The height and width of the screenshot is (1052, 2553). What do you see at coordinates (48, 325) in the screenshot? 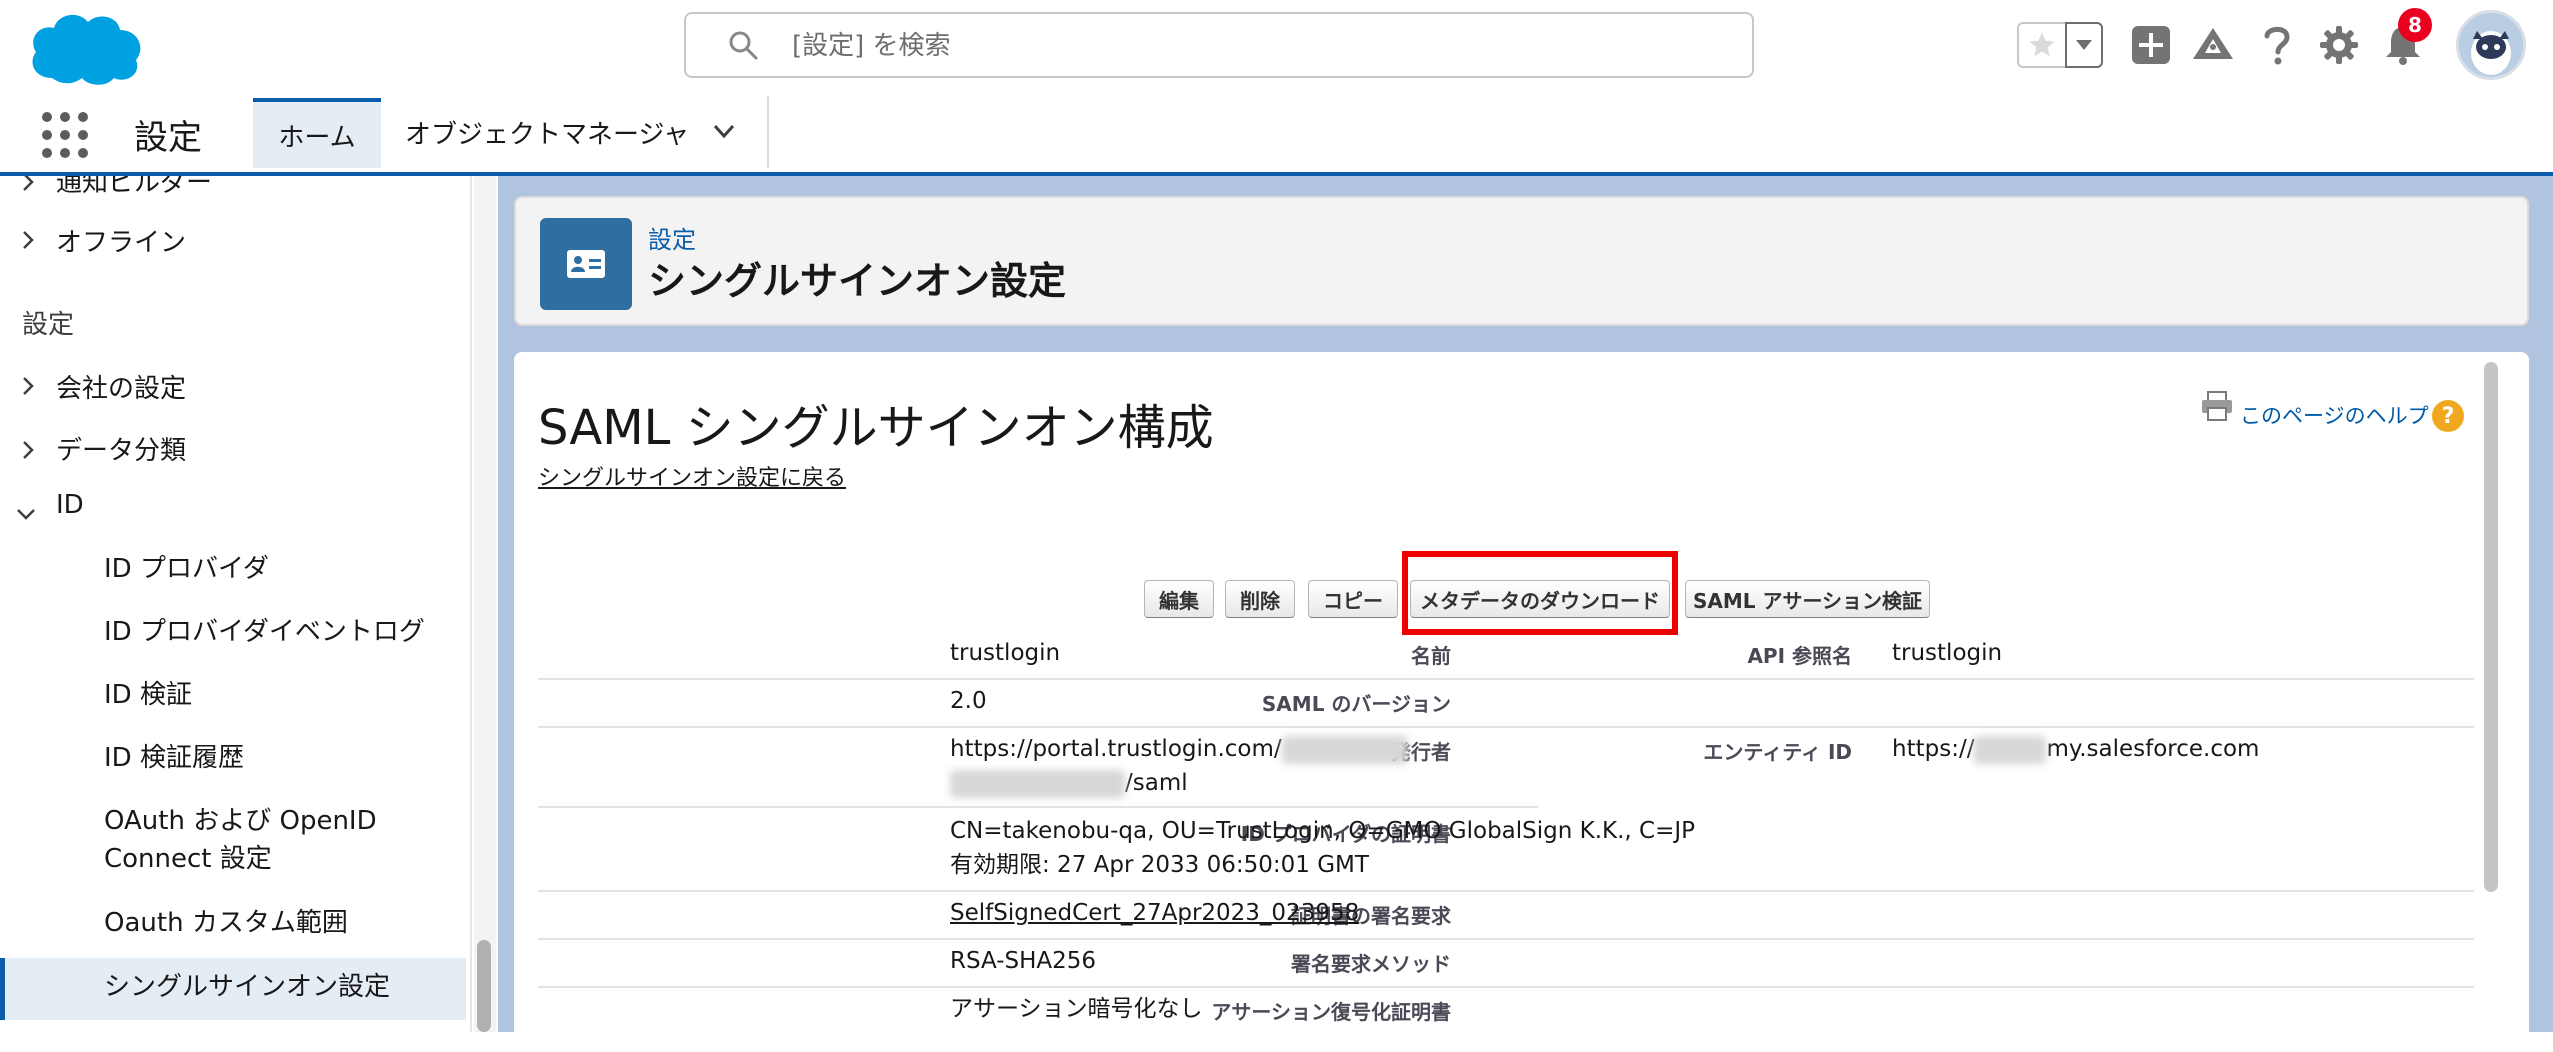
I see `sidebar-section-label: 設定` at bounding box center [48, 325].